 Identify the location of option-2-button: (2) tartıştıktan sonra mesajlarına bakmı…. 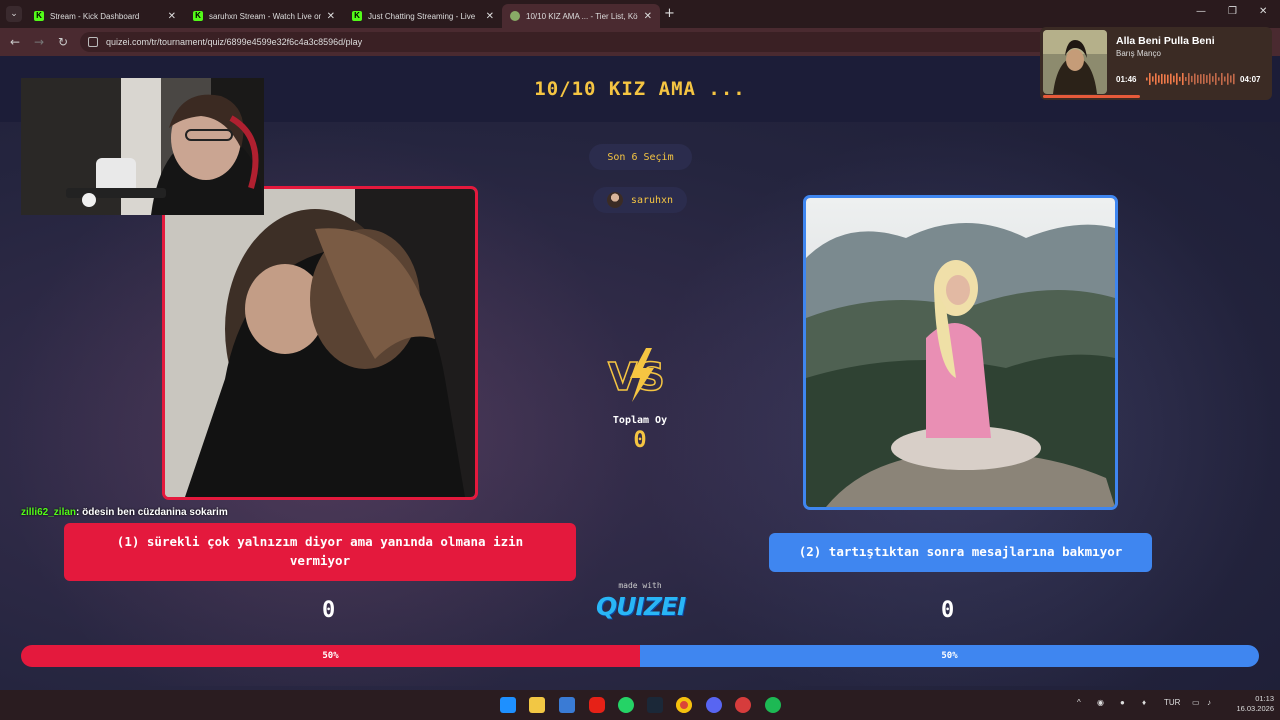
(960, 552).